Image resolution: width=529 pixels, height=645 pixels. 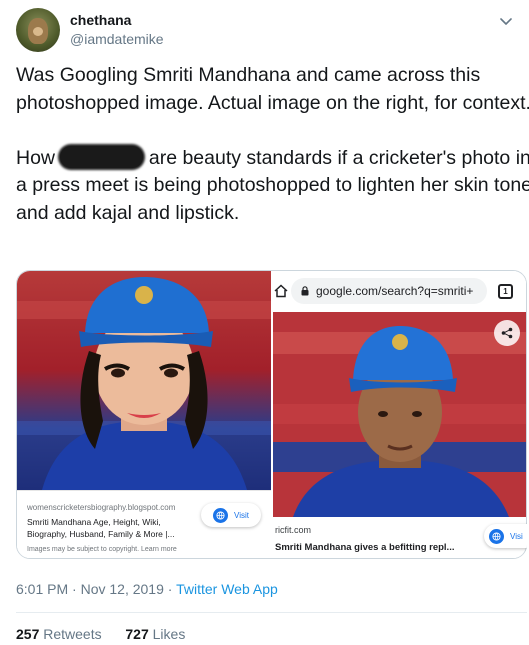 I want to click on tweet-header: chethana @iamdatemike, so click(x=90, y=30).